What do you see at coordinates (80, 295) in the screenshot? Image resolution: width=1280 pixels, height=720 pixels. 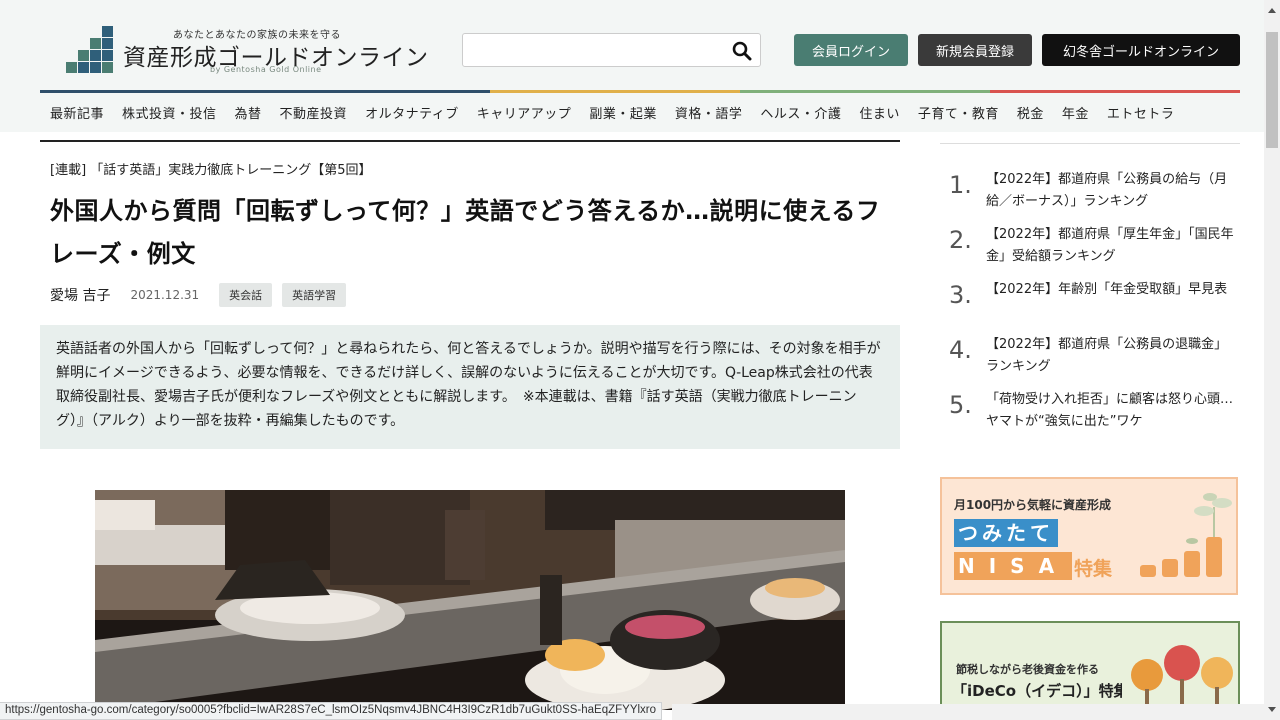 I see `author-name: 愛場 吉子` at bounding box center [80, 295].